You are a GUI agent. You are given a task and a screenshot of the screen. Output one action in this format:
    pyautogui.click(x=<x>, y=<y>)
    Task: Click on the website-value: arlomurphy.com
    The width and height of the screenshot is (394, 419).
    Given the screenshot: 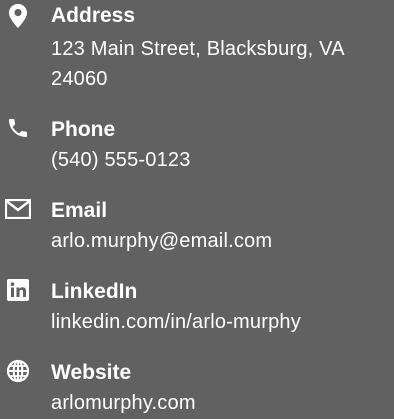 What is the action you would take?
    pyautogui.click(x=220, y=403)
    